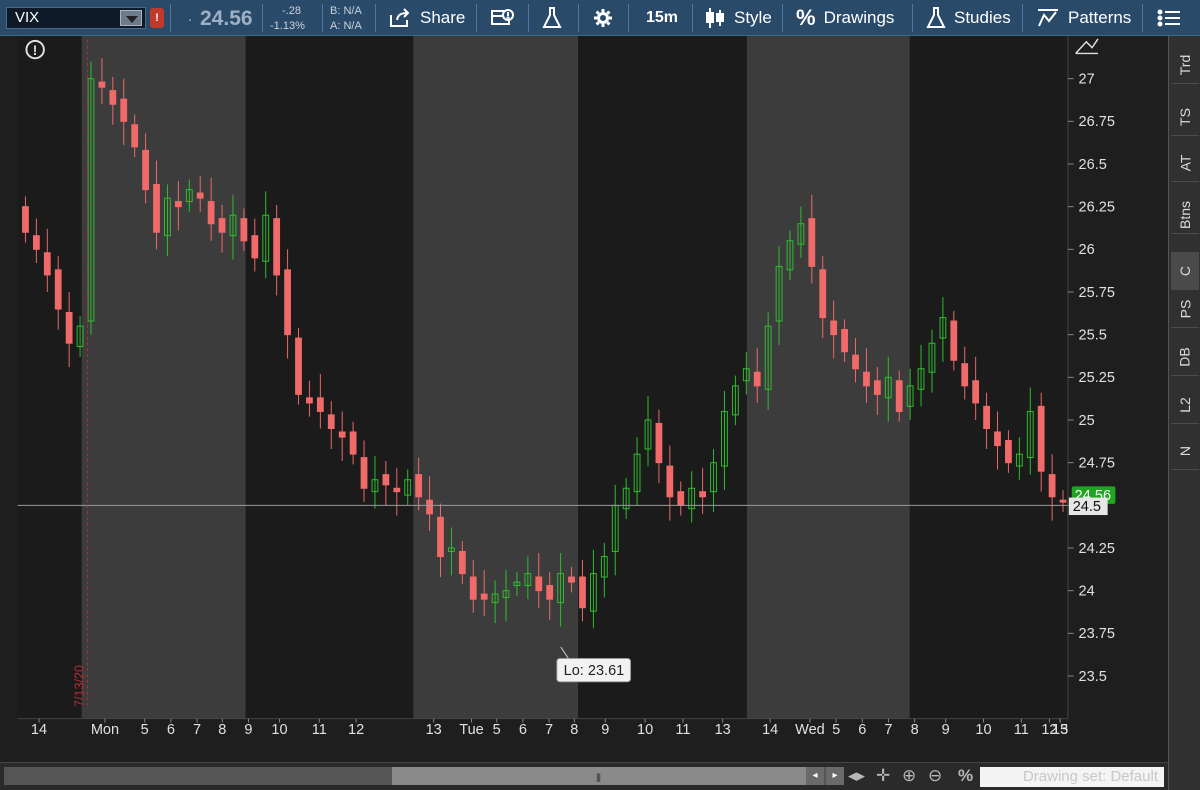 This screenshot has width=1200, height=790. Describe the element at coordinates (443, 17) in the screenshot. I see `share-label: Share` at that location.